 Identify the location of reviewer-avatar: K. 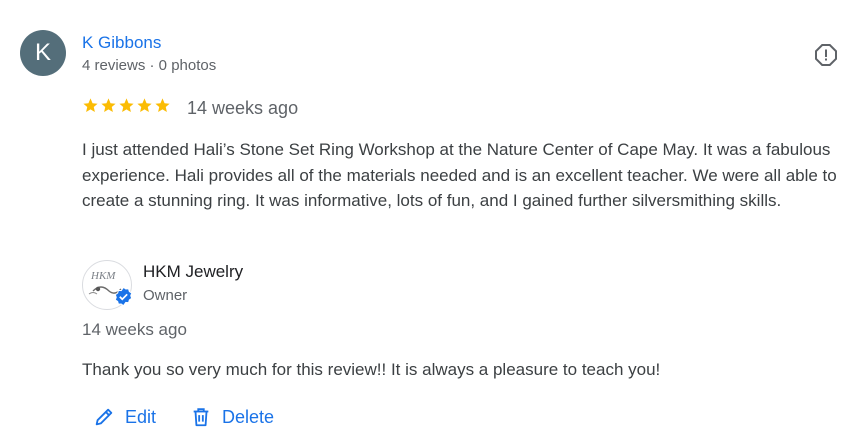
(43, 53).